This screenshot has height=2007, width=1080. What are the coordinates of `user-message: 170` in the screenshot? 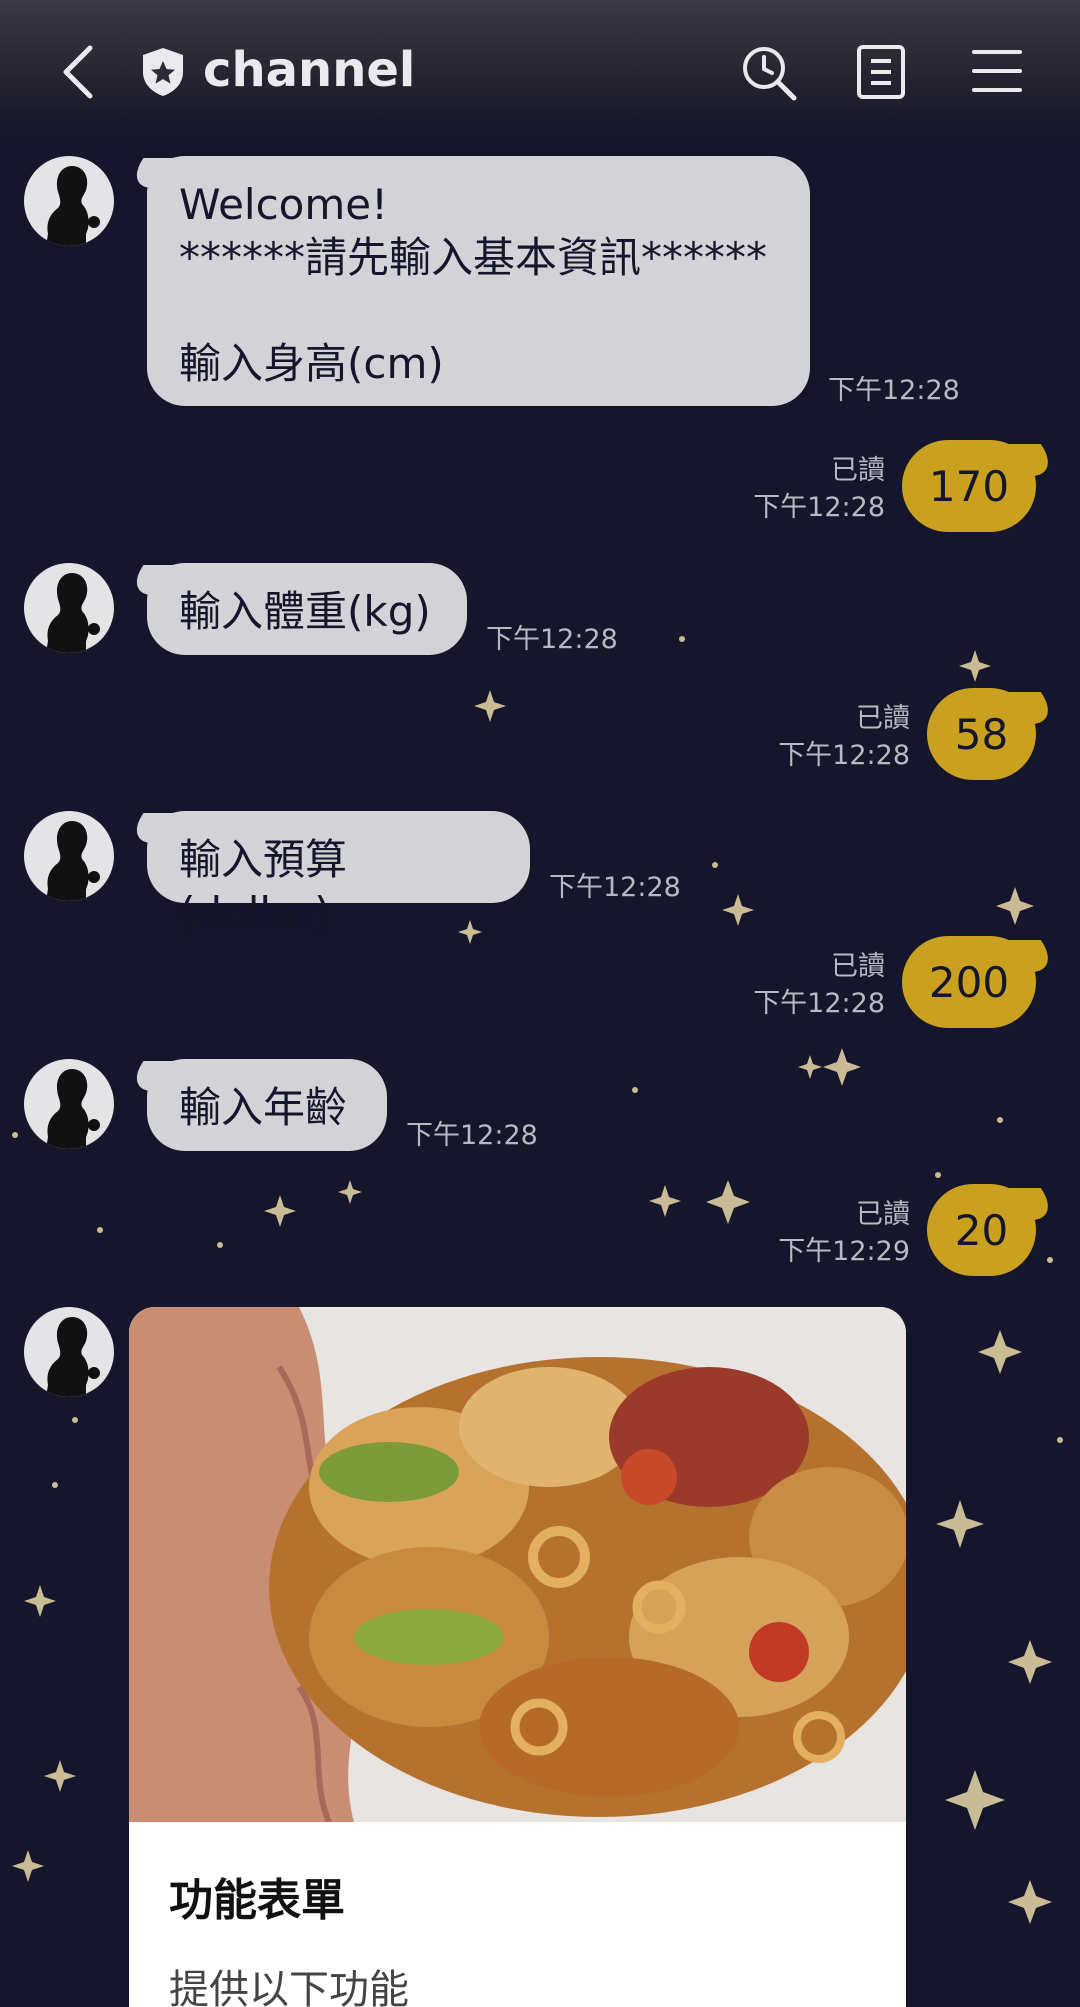 It's located at (969, 486).